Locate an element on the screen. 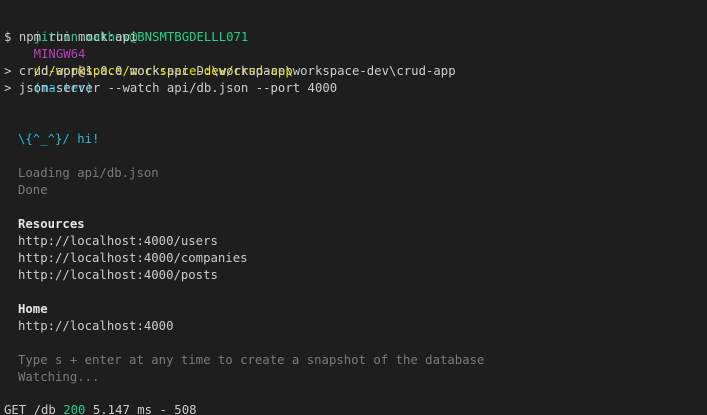 The height and width of the screenshot is (415, 707). resource-url-users: http://localhost:4000/users is located at coordinates (118, 241).